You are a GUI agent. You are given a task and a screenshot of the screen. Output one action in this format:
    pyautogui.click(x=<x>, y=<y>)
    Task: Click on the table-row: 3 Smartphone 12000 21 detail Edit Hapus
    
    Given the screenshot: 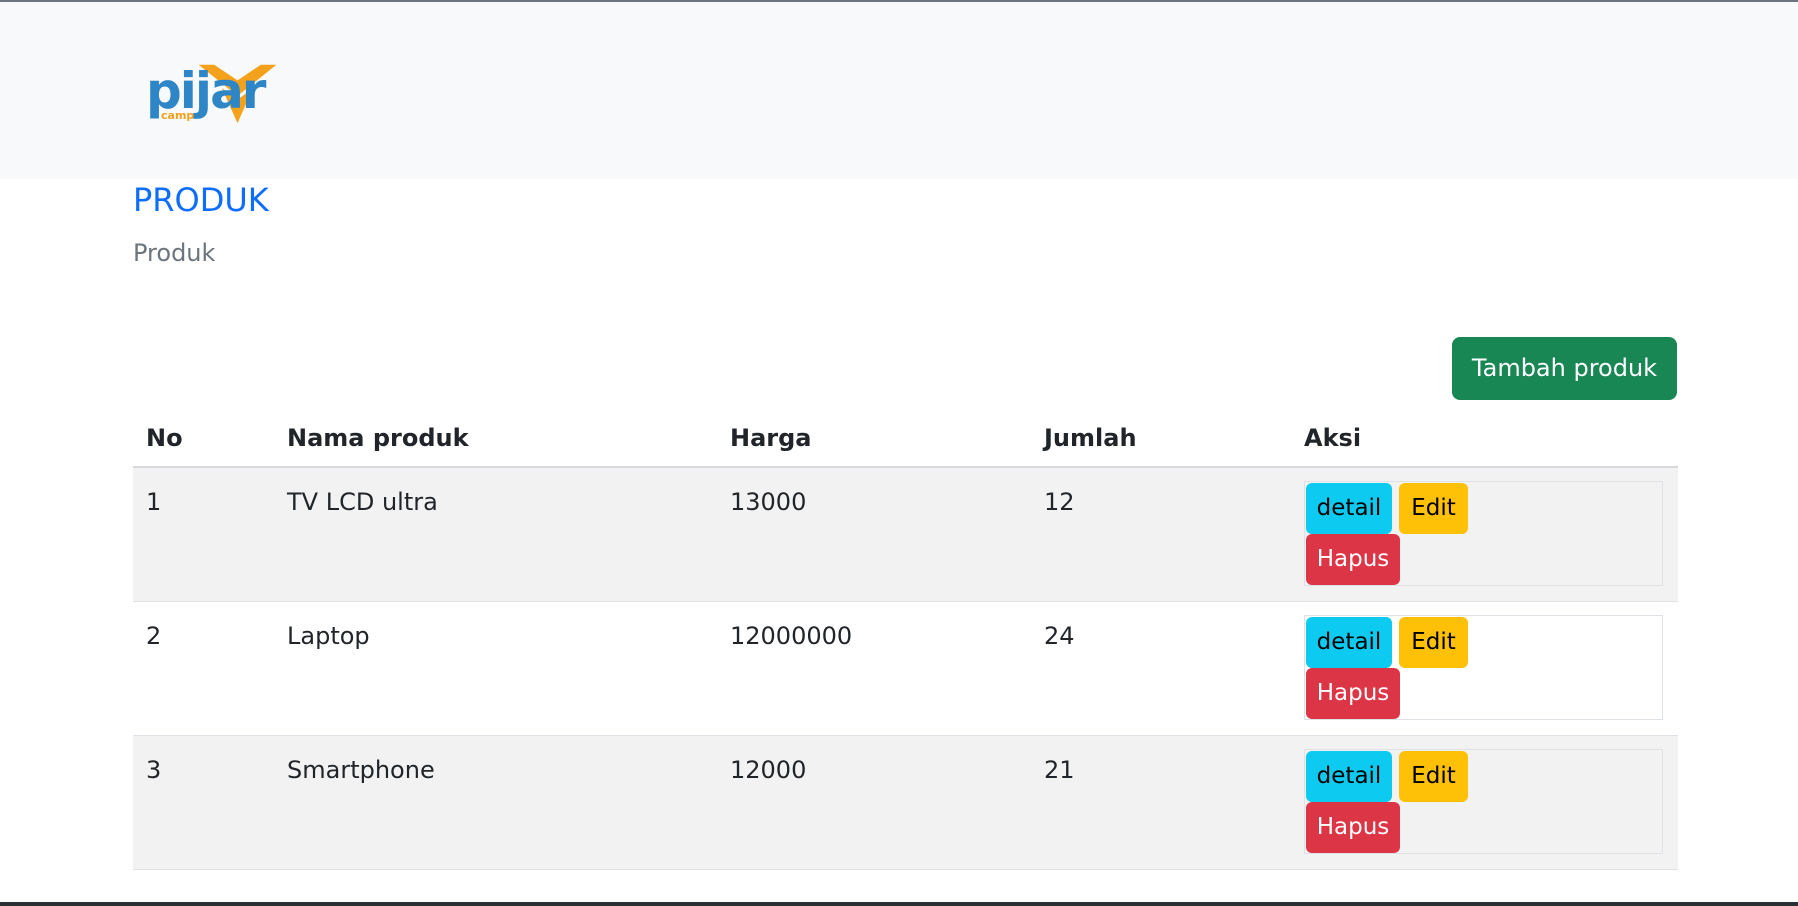 What is the action you would take?
    pyautogui.click(x=905, y=802)
    